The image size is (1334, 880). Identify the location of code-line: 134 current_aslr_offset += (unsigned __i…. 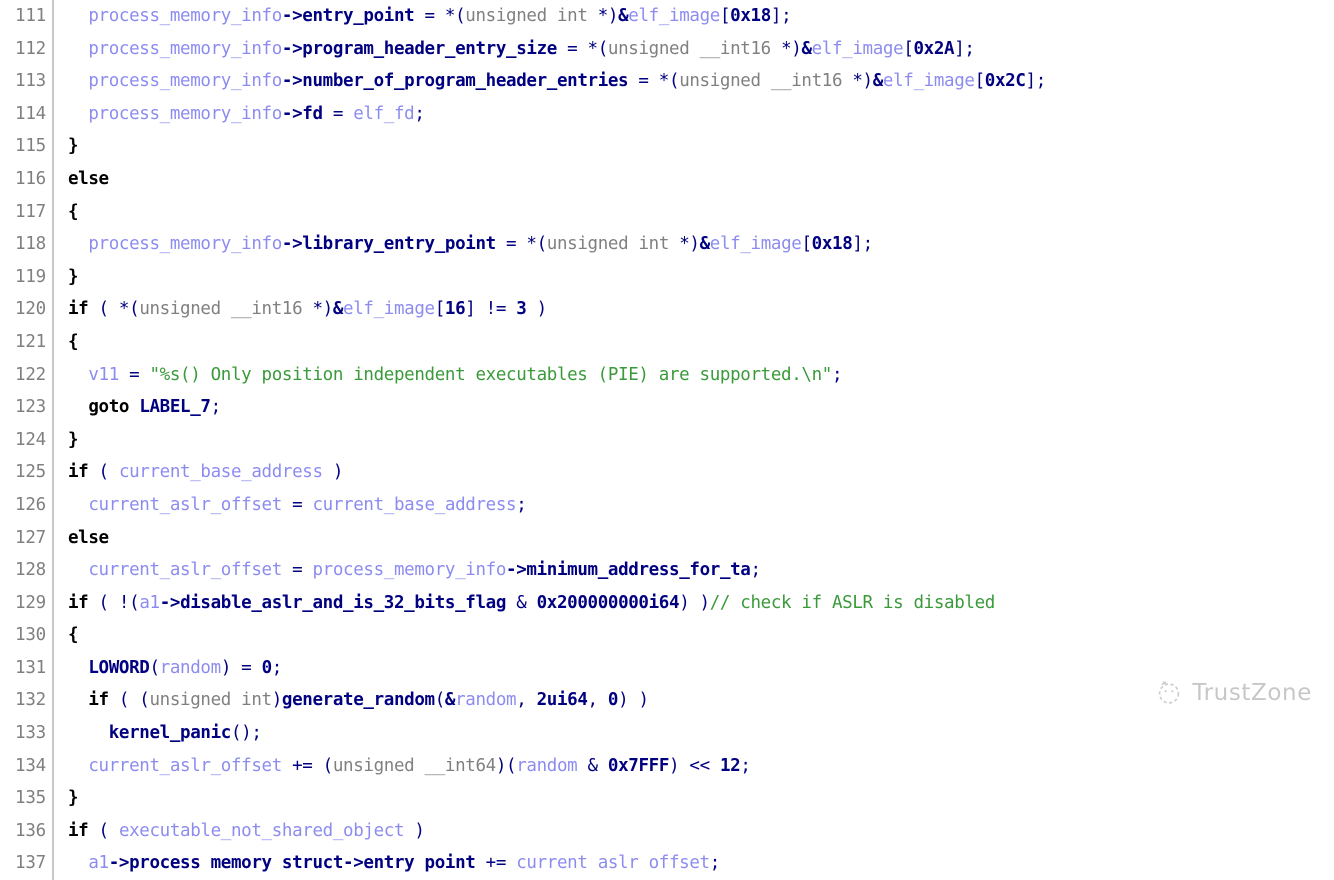
(667, 766).